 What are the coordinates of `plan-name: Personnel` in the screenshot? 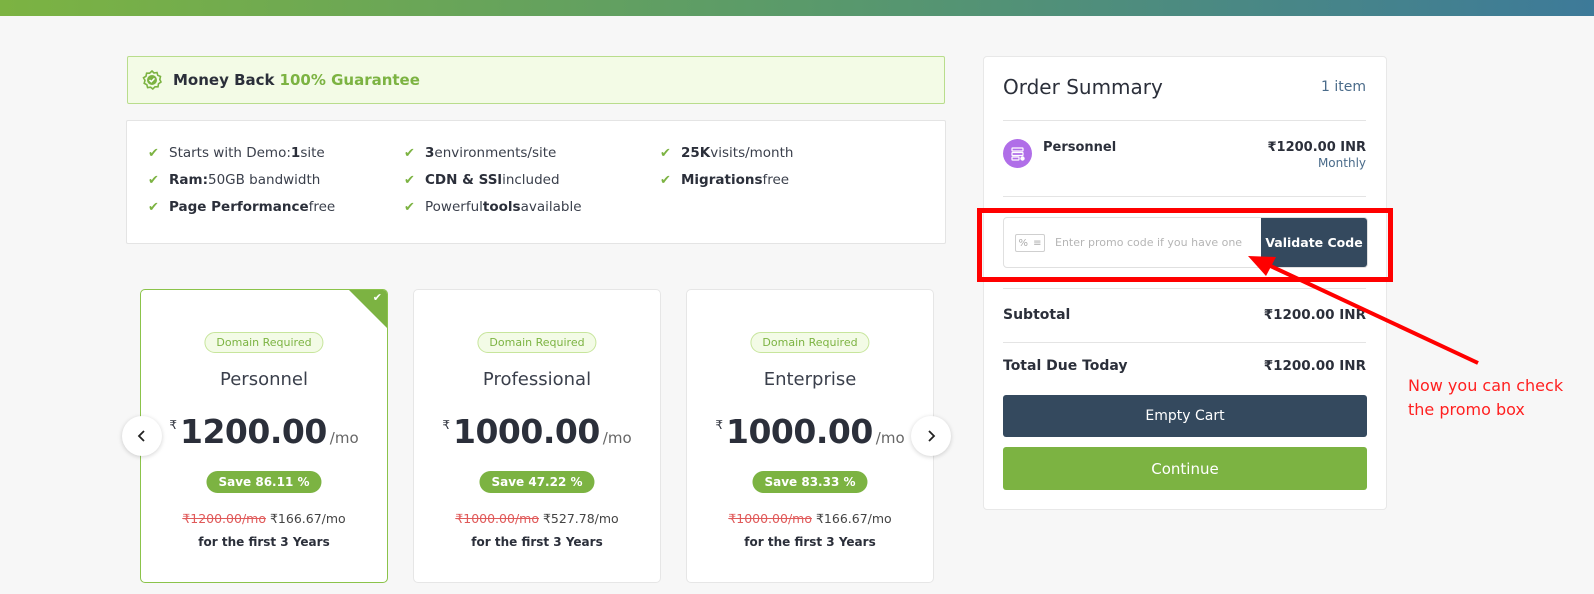 It's located at (264, 379).